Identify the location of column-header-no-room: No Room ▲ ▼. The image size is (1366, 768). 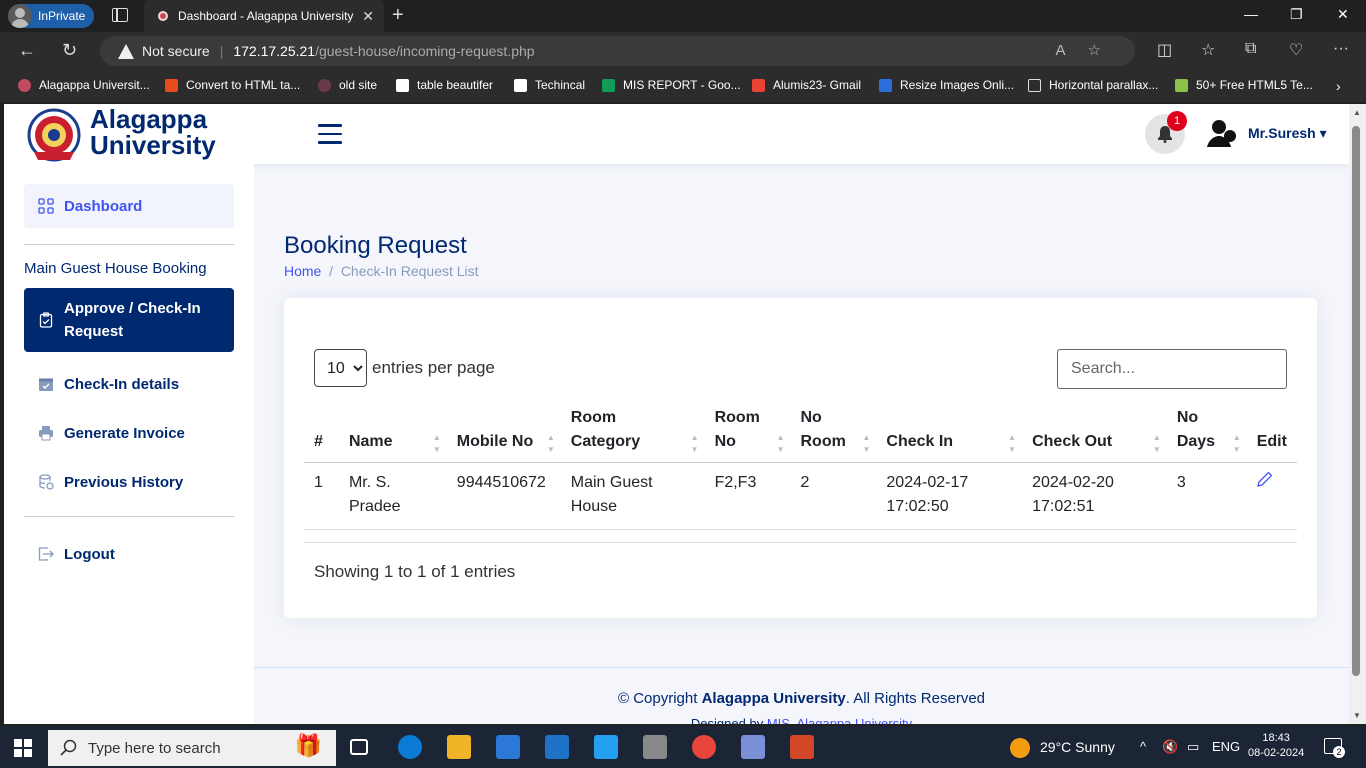
(833, 433).